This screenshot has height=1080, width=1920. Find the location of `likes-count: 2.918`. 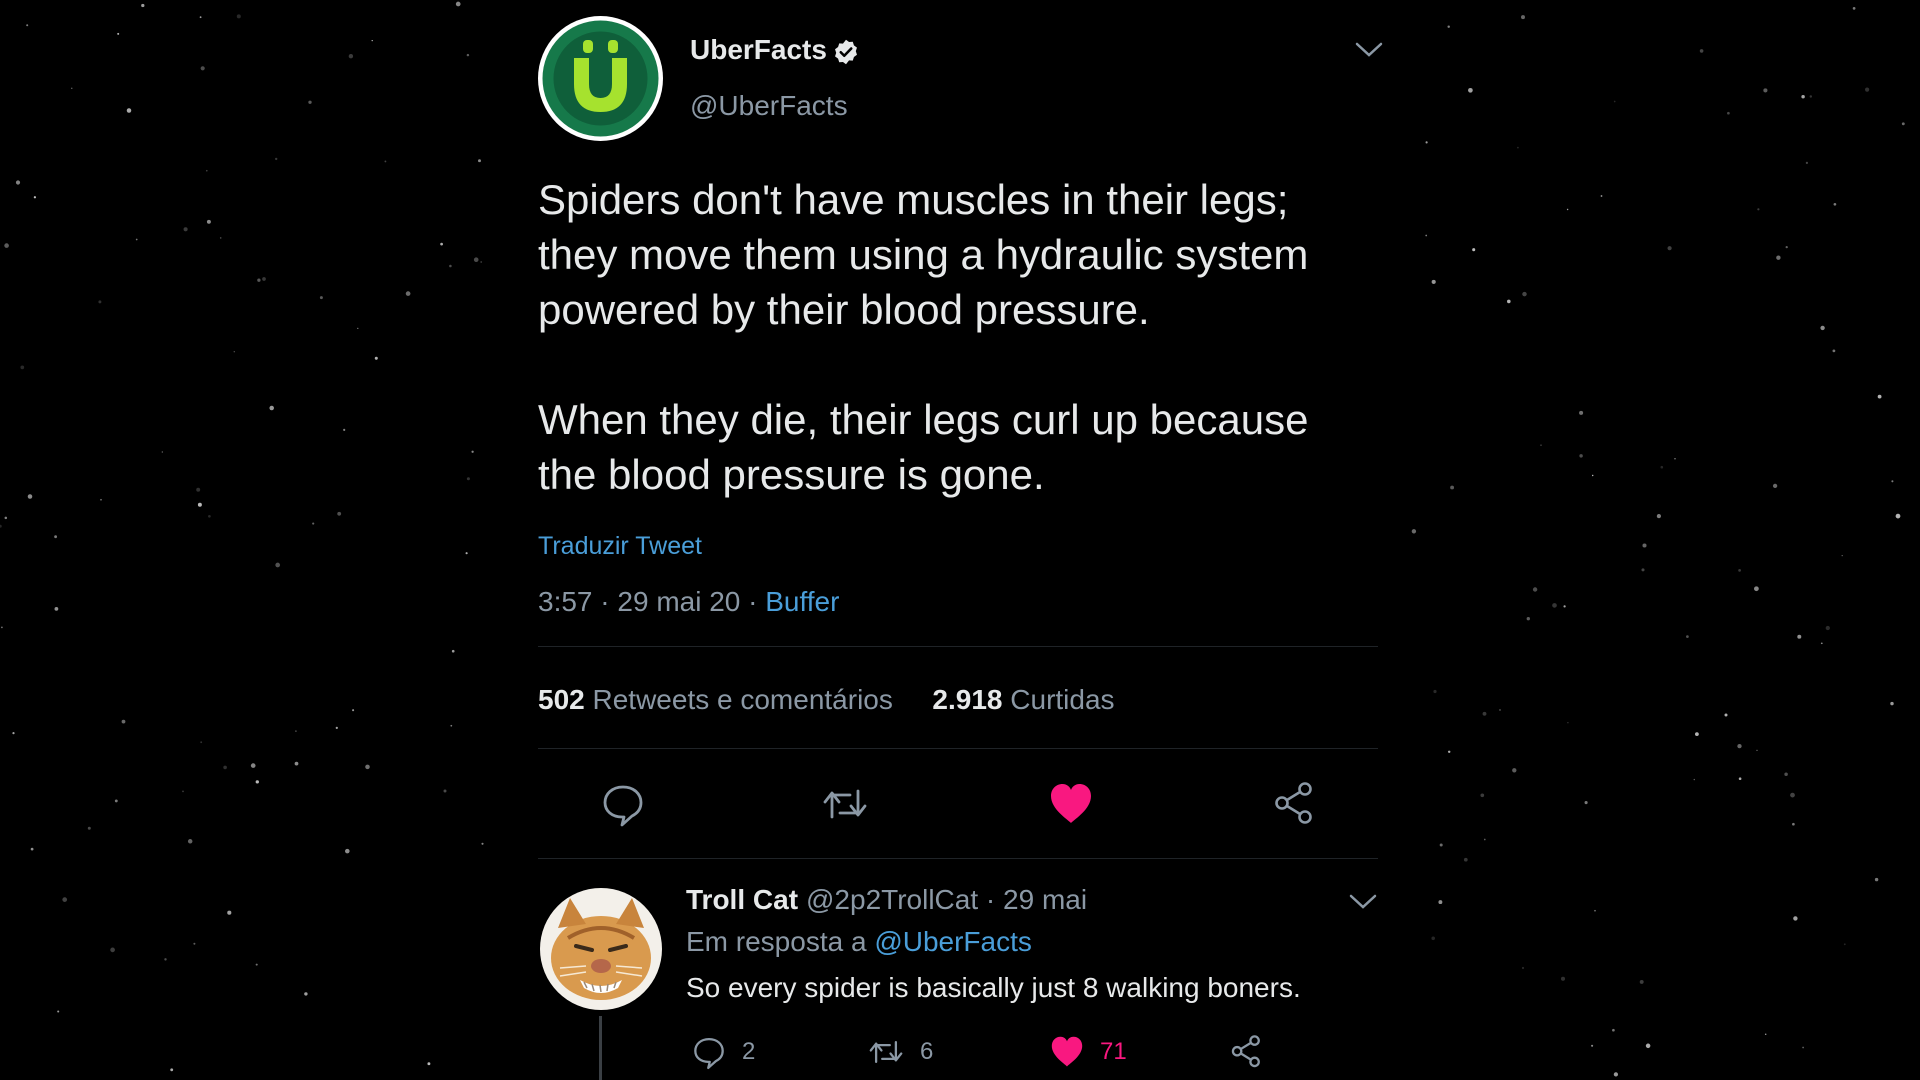

likes-count: 2.918 is located at coordinates (967, 699).